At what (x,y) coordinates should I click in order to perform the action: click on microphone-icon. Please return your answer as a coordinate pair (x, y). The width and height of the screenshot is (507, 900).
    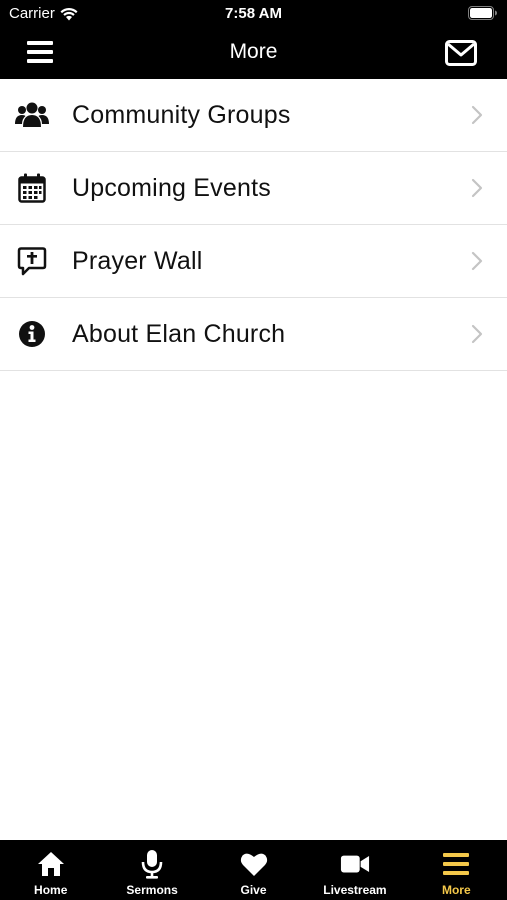
    Looking at the image, I should click on (152, 864).